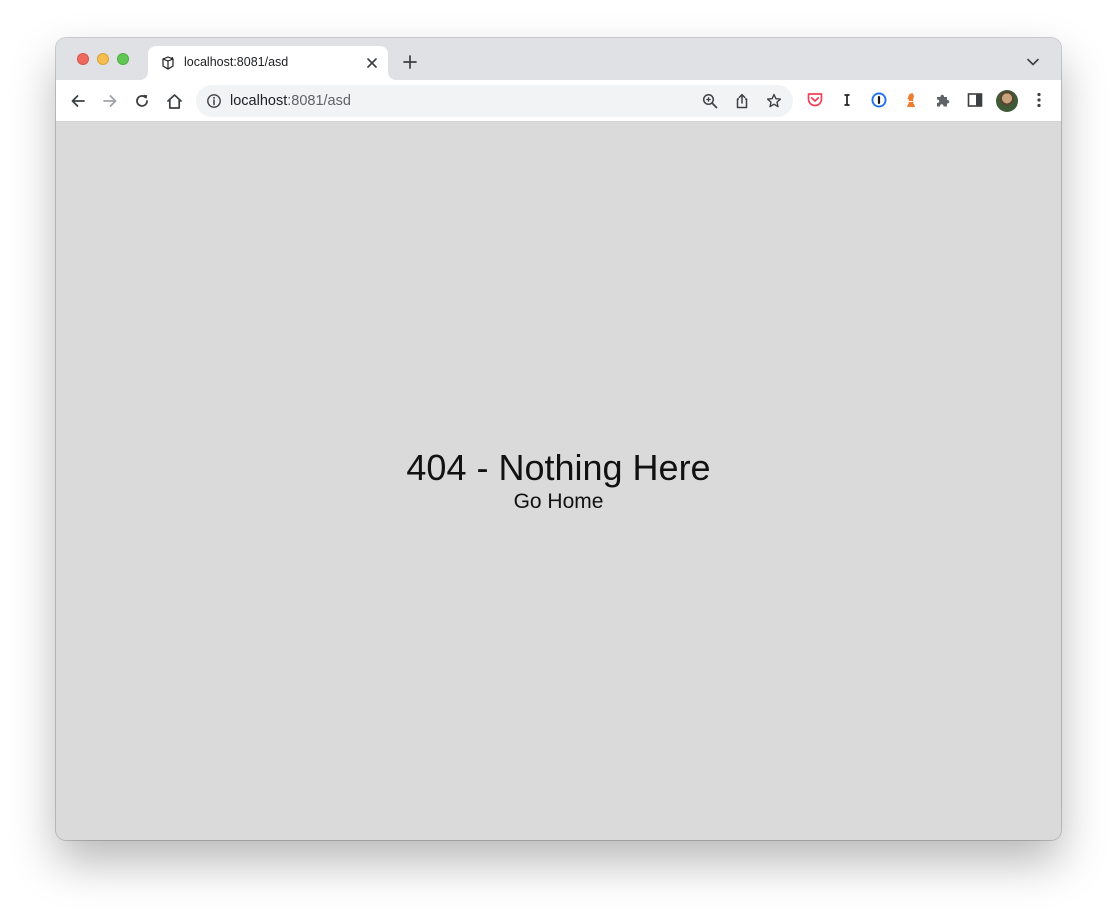  What do you see at coordinates (975, 100) in the screenshot?
I see `side-panel-icon` at bounding box center [975, 100].